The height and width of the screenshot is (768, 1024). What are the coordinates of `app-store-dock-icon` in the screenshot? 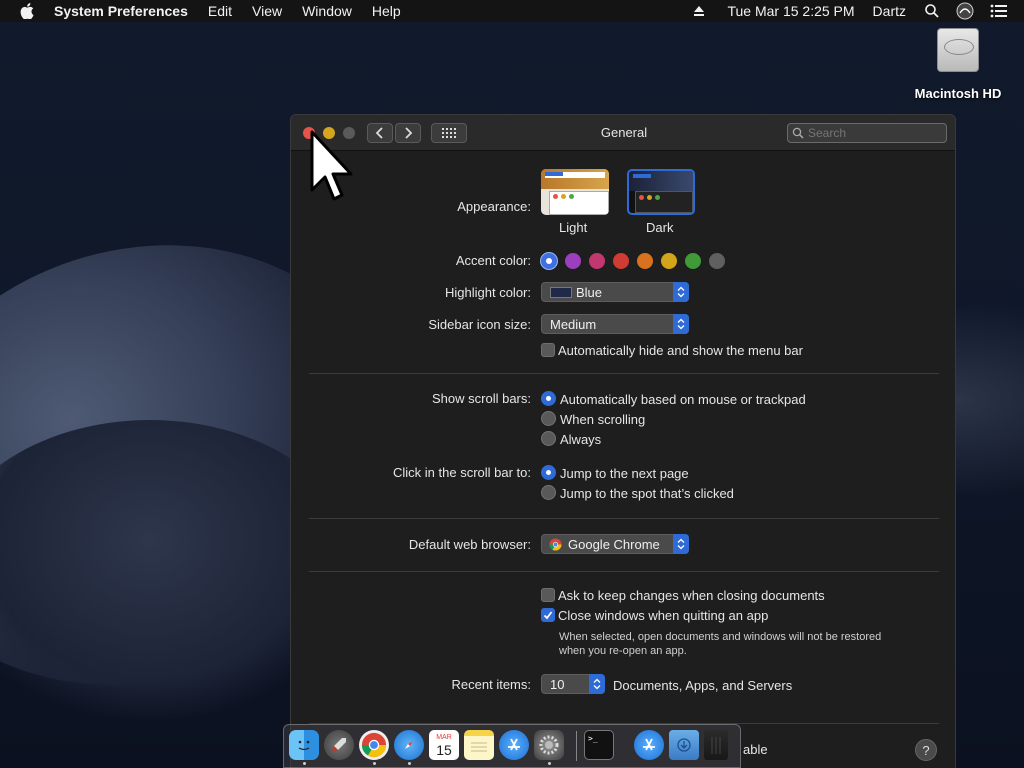 It's located at (514, 745).